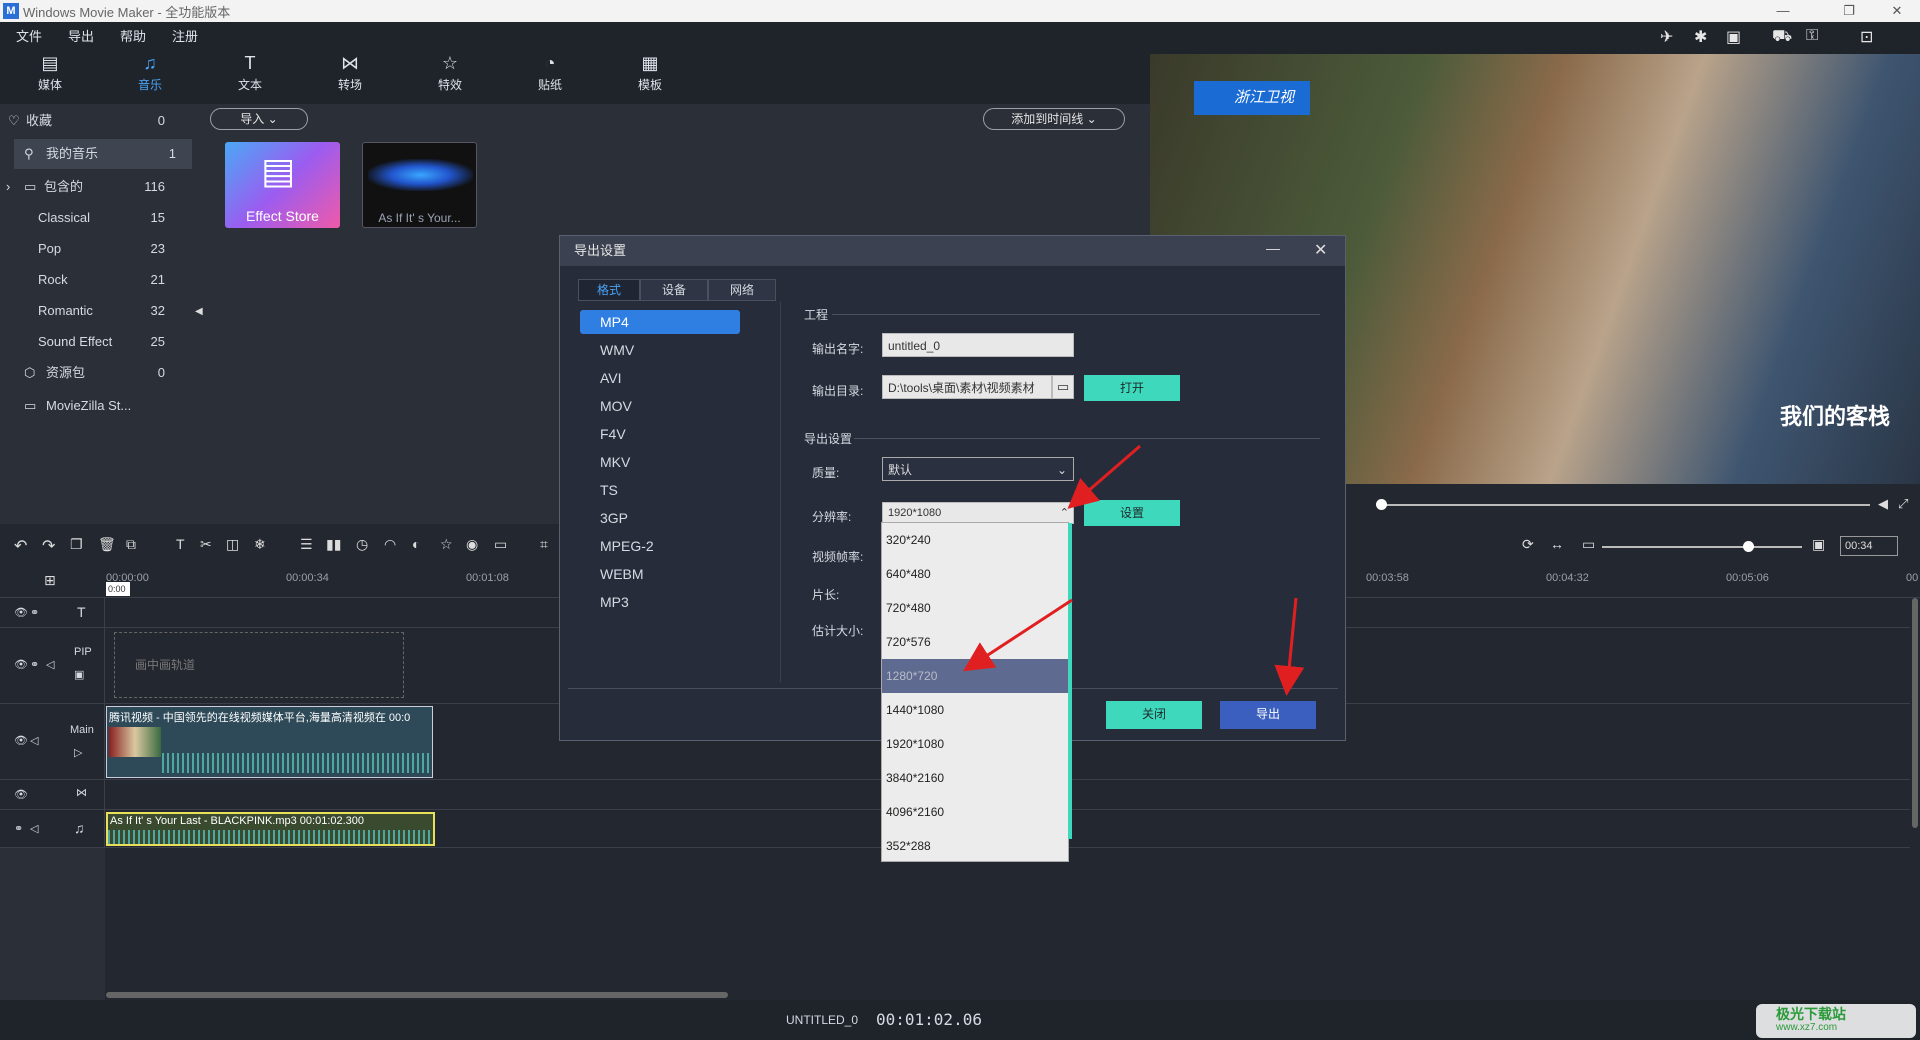  I want to click on annotation-arrows, so click(1133, 570).